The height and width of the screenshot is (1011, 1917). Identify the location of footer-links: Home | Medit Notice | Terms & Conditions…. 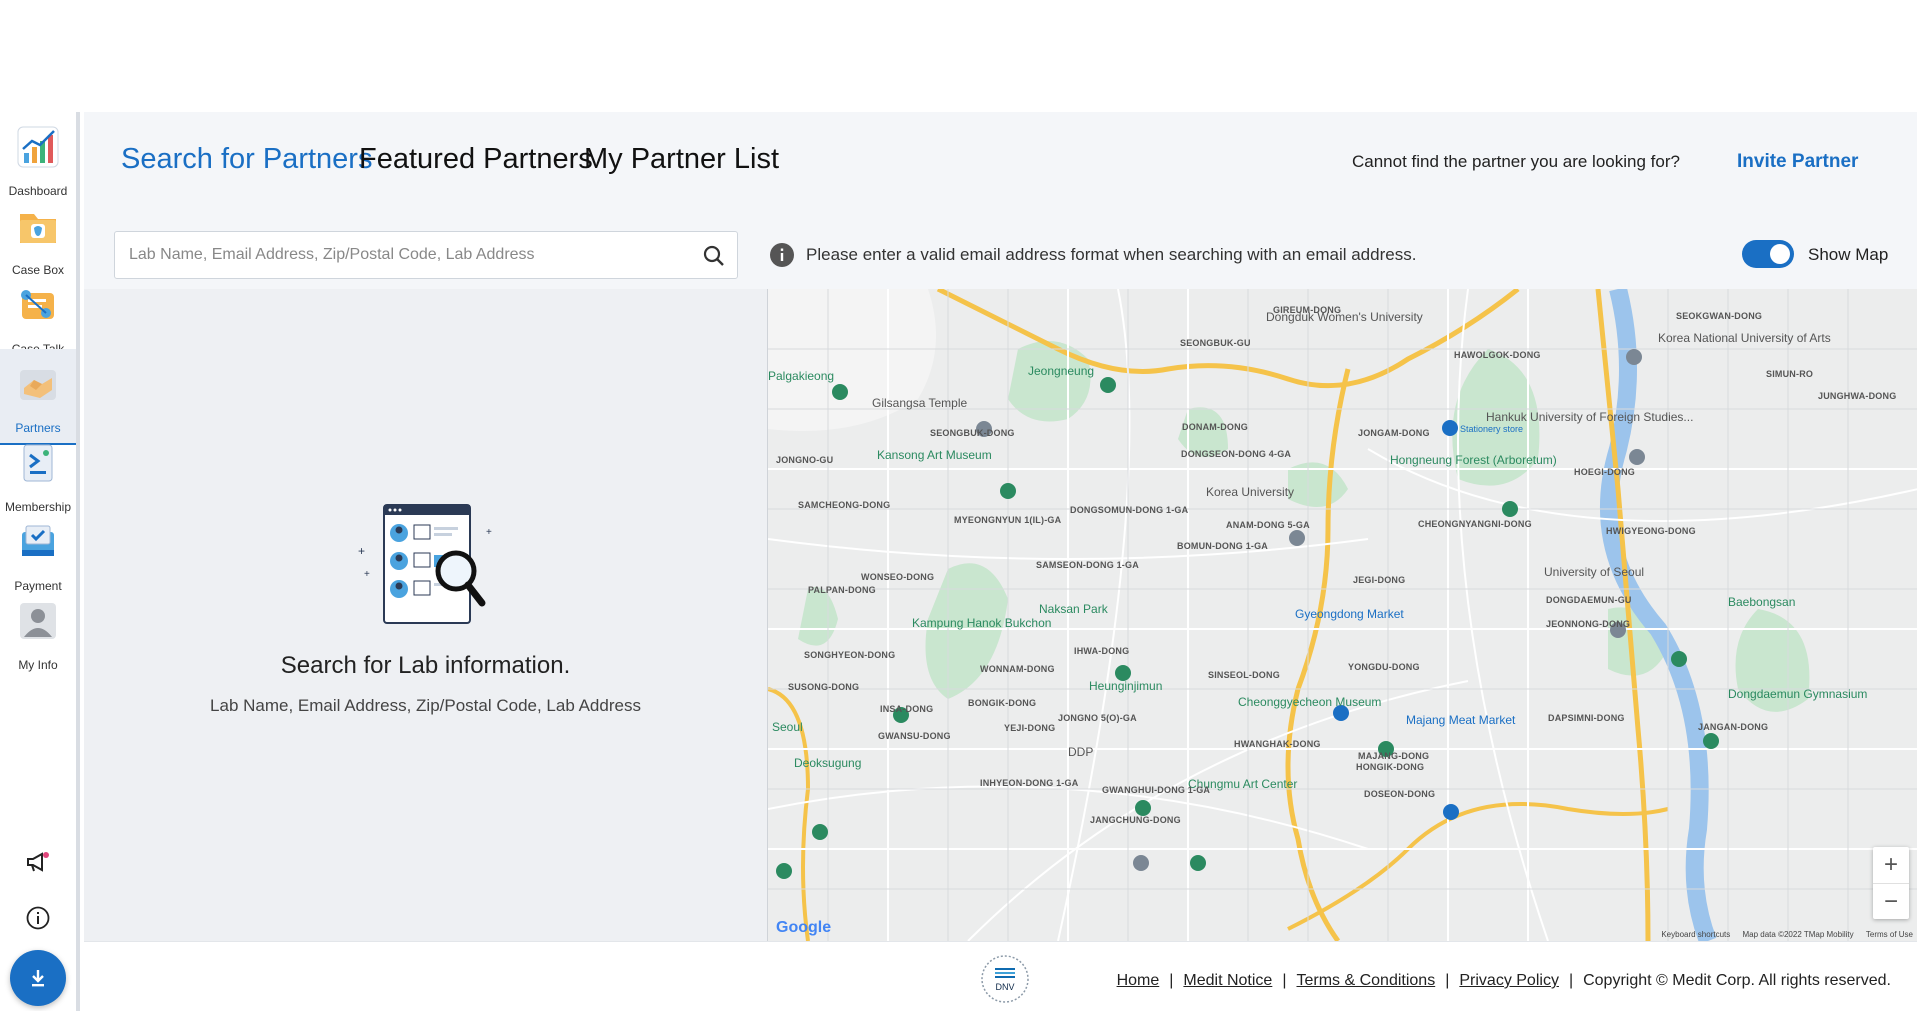
(1503, 981).